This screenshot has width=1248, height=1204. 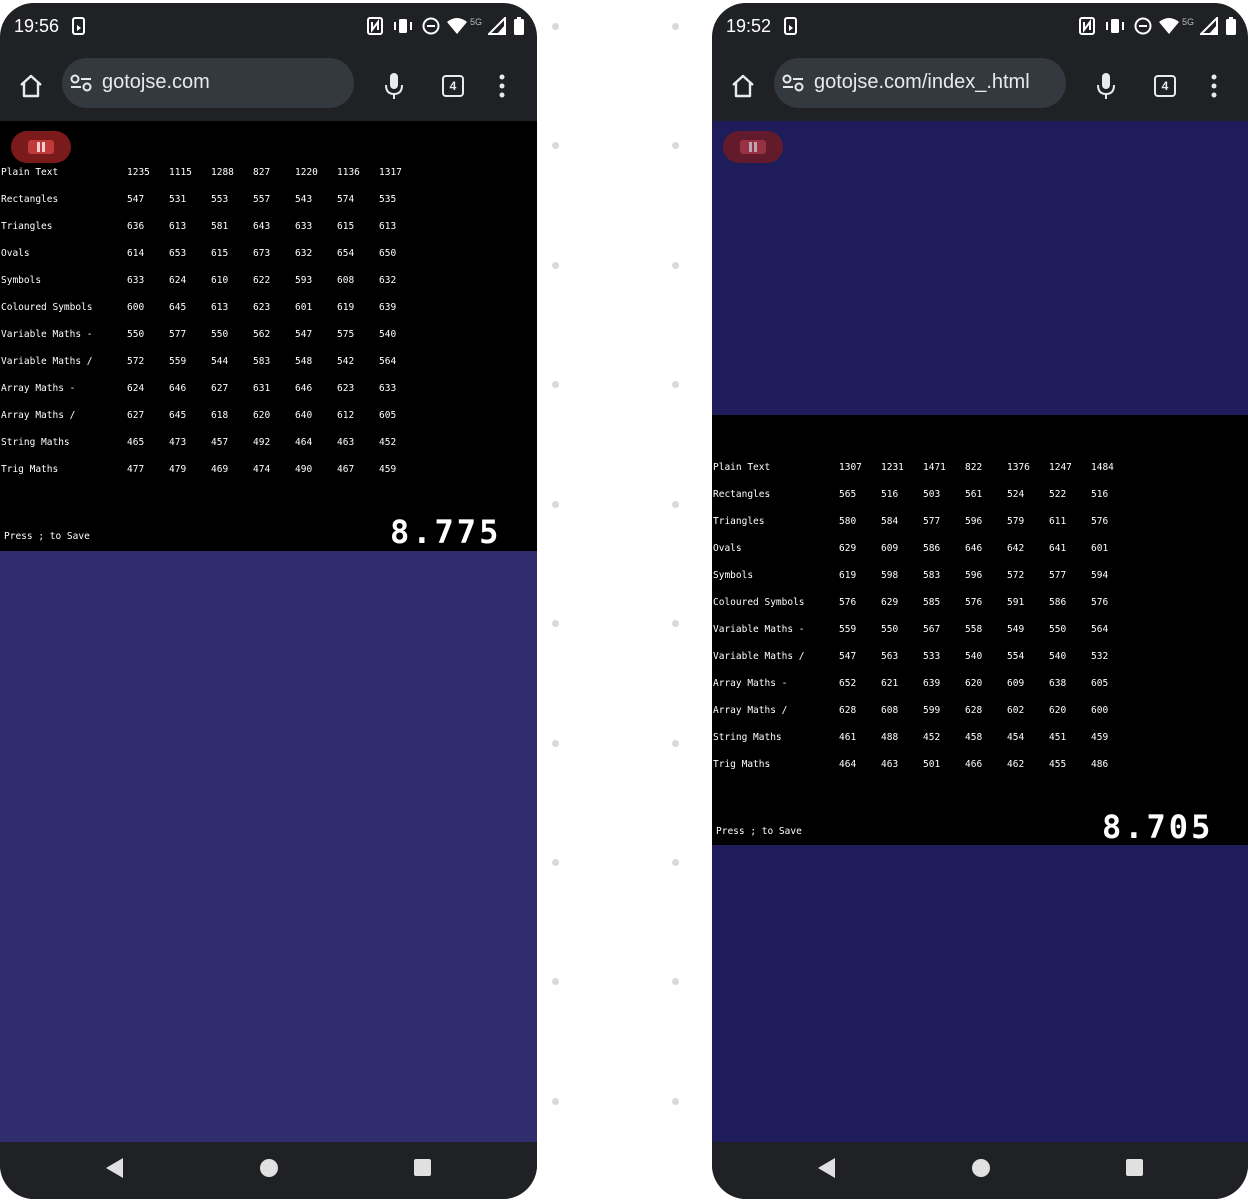 I want to click on row-value: 628, so click(x=848, y=710).